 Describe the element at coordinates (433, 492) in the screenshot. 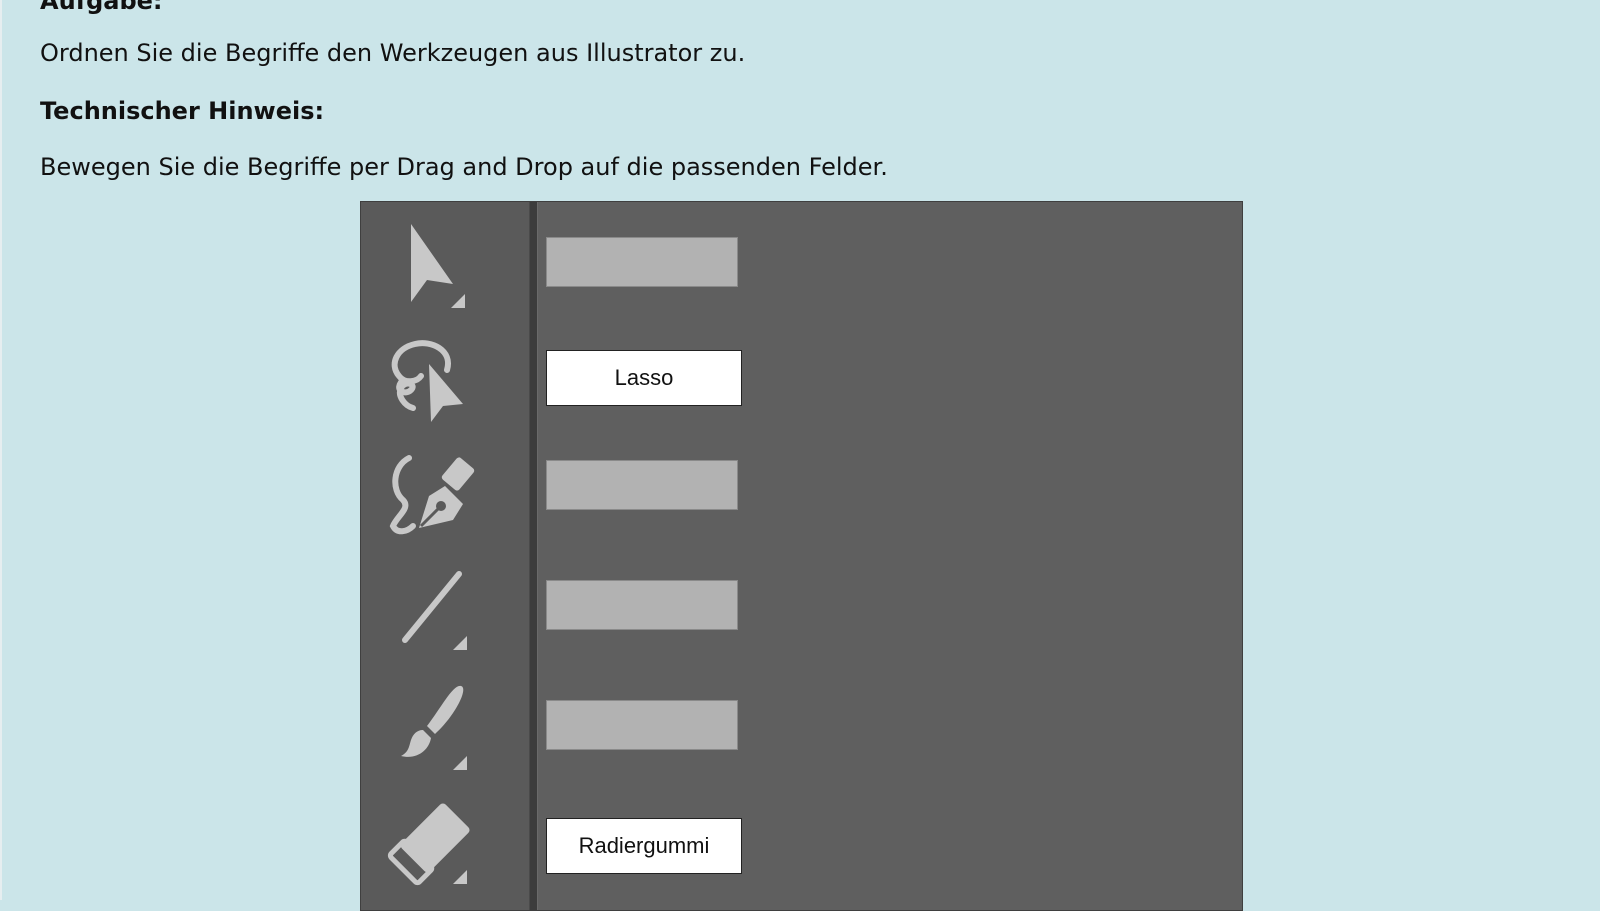

I see `pen-tool-icon` at that location.